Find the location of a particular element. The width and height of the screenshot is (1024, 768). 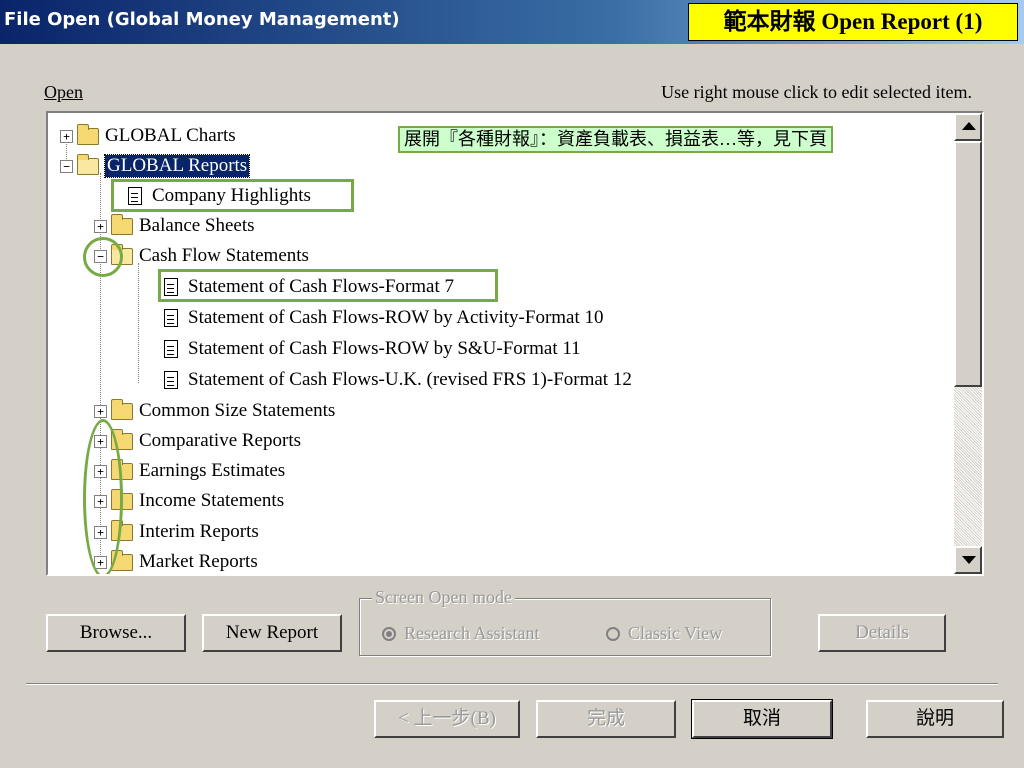

tree-item-global-charts: + GLOBAL Charts is located at coordinates (148, 136).